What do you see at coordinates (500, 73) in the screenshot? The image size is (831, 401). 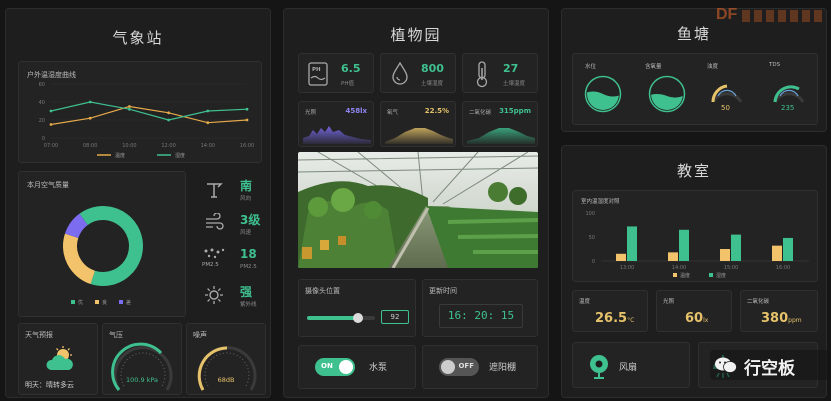 I see `soil-temp-card: 27 土壤温度` at bounding box center [500, 73].